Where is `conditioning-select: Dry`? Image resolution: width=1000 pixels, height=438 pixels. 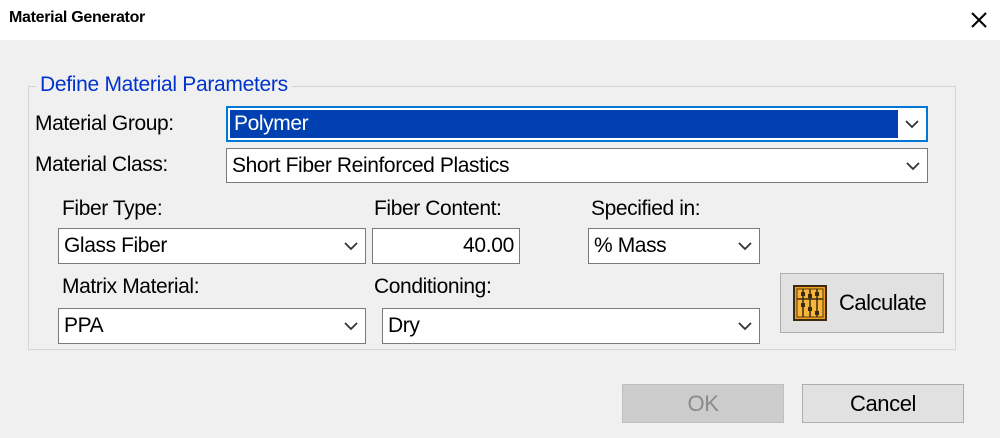 conditioning-select: Dry is located at coordinates (571, 326).